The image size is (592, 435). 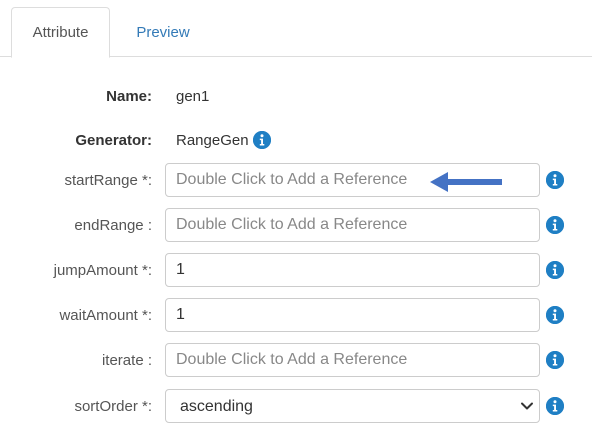 I want to click on generator-label: Generator:, so click(x=113, y=140).